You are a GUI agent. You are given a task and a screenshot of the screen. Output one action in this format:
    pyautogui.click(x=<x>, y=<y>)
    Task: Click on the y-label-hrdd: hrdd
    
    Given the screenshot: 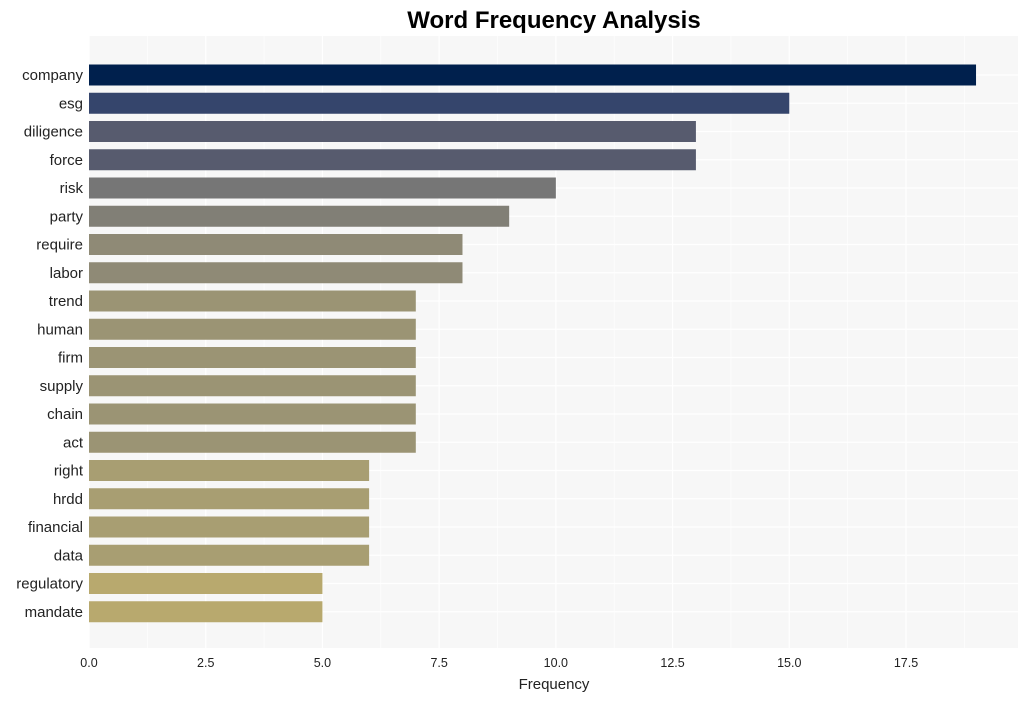 What is the action you would take?
    pyautogui.click(x=68, y=499)
    